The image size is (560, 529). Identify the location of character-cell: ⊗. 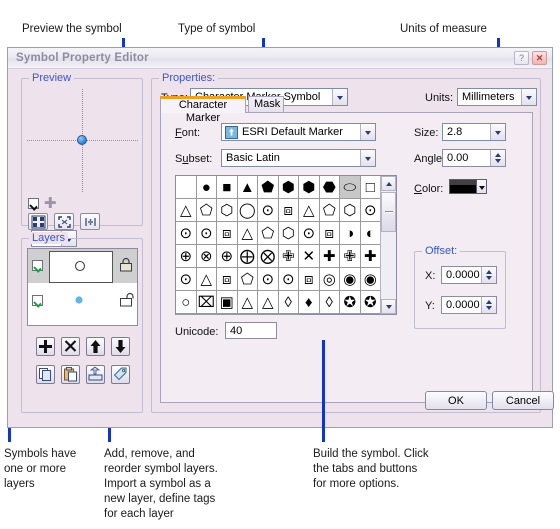
(206, 256).